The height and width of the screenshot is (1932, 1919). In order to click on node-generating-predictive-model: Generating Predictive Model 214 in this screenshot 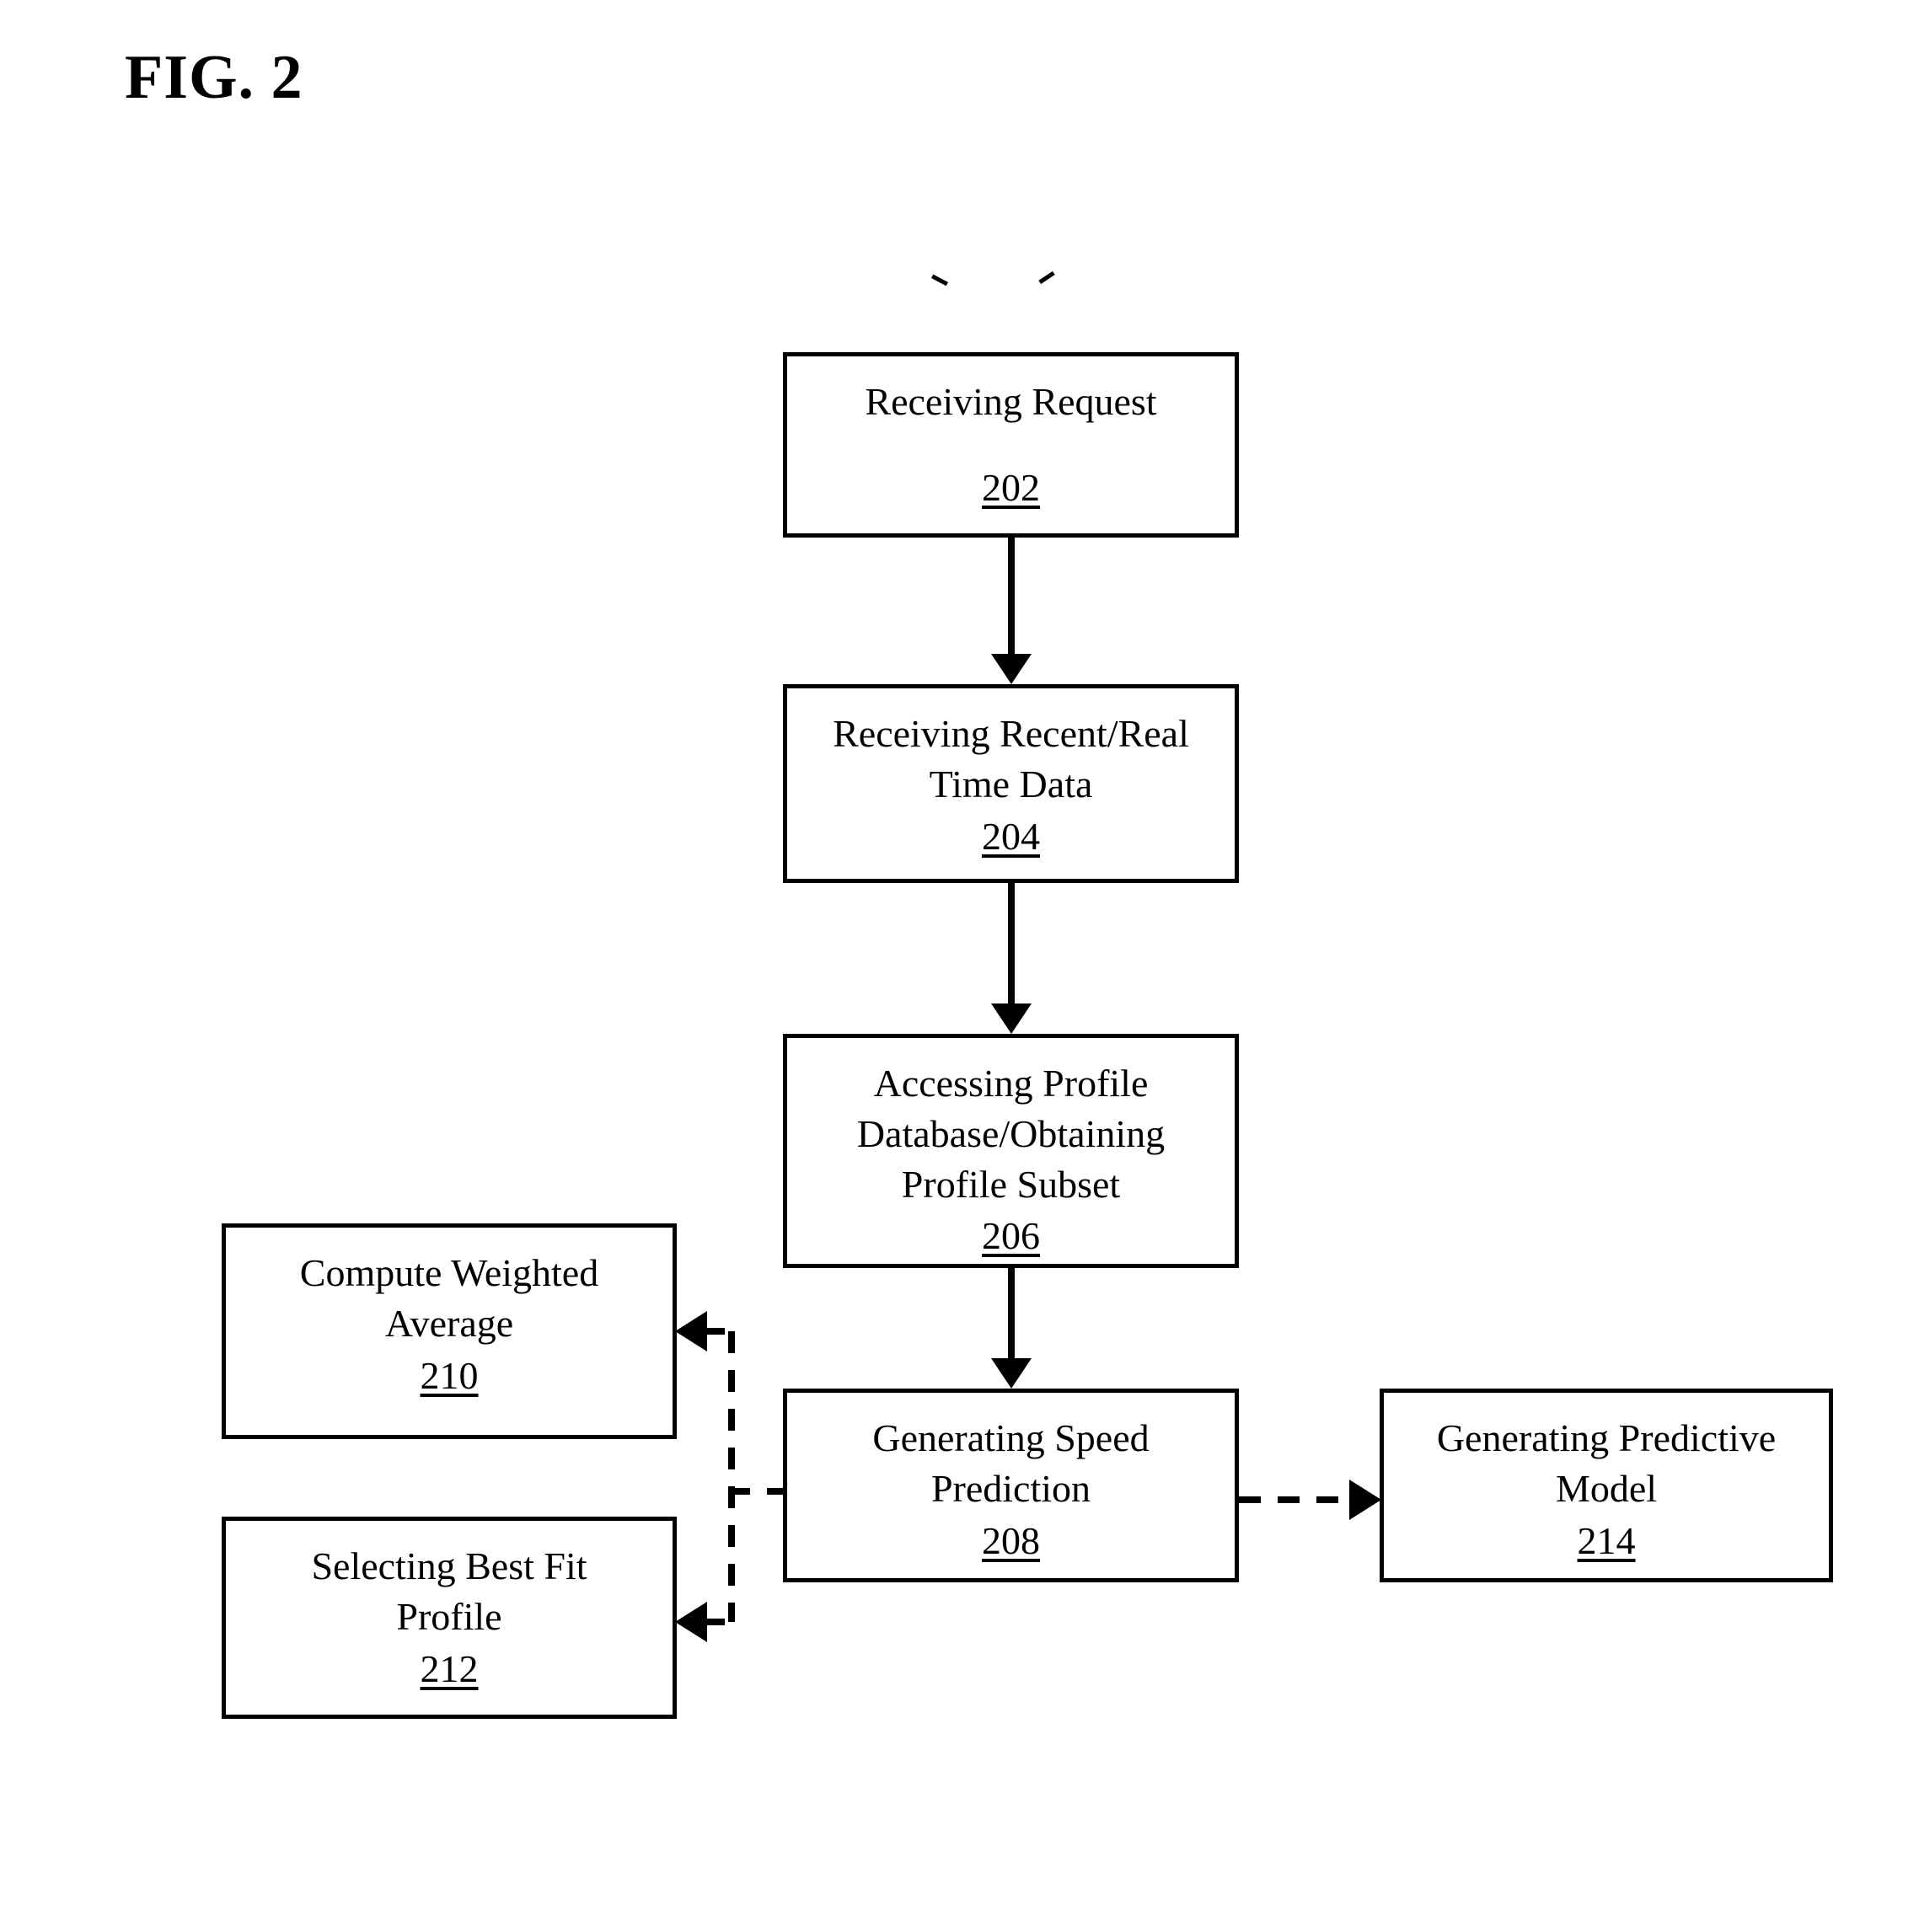, I will do `click(1606, 1485)`.